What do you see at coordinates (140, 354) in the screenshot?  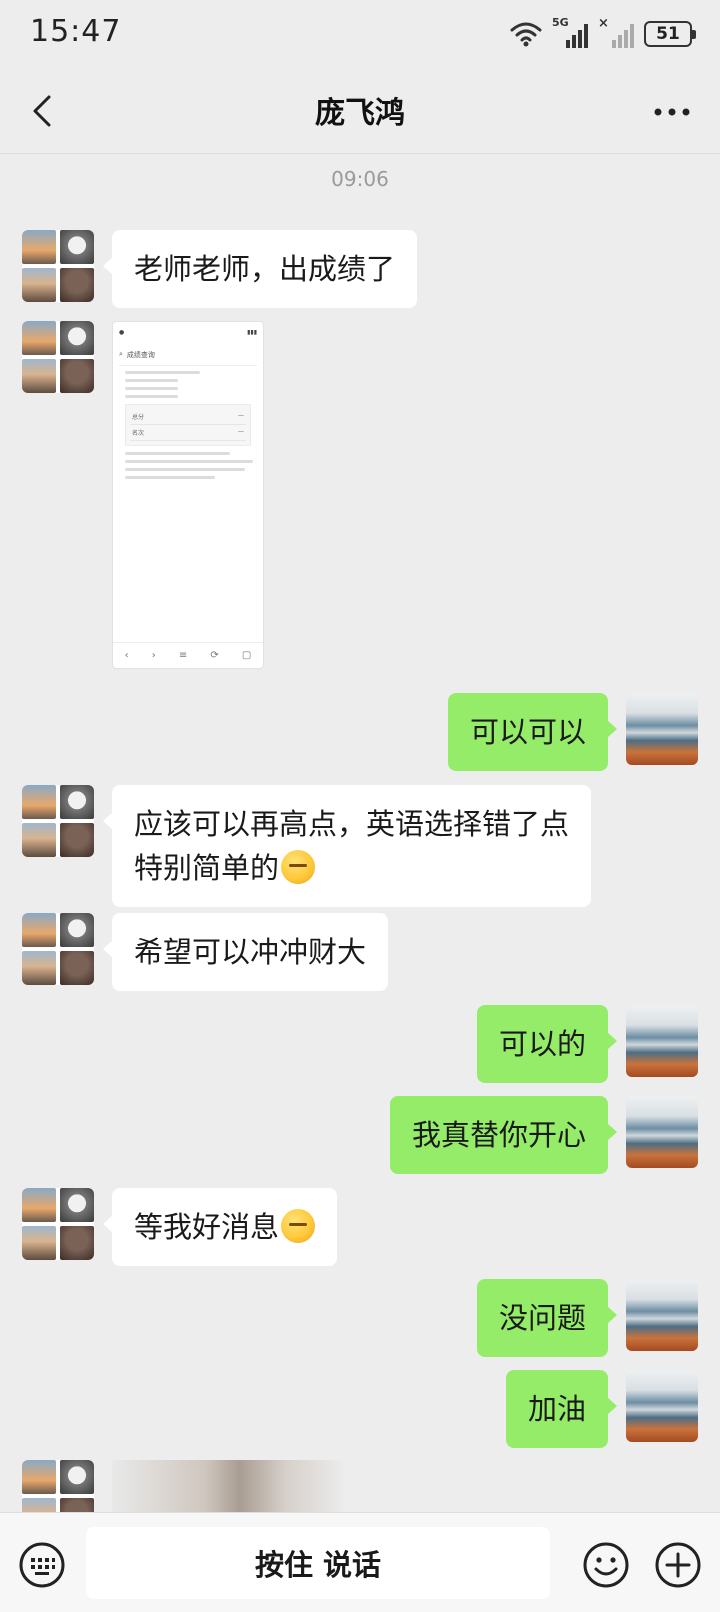 I see `thumb-search-text: 成绩查询` at bounding box center [140, 354].